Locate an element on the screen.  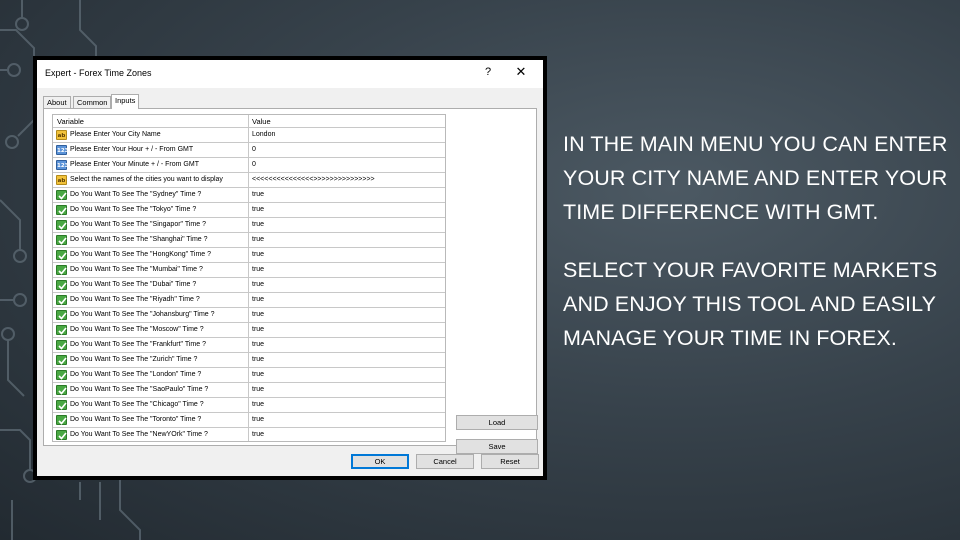
variable-label: Please Enter Your Hour + / - From GMT is located at coordinates (132, 149).